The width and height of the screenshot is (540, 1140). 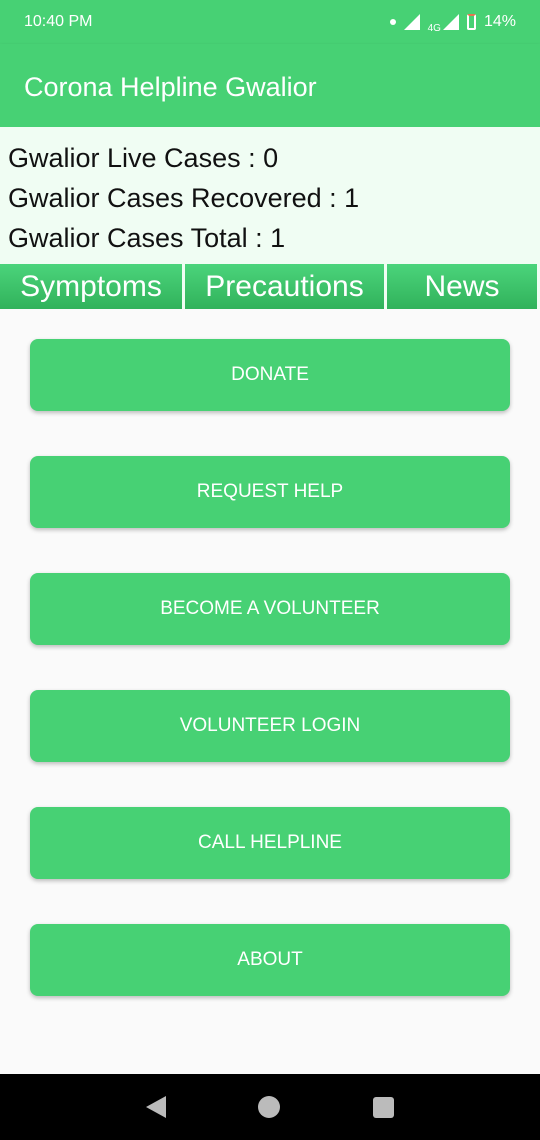 I want to click on tab-symptoms: Symptoms, so click(x=91, y=286).